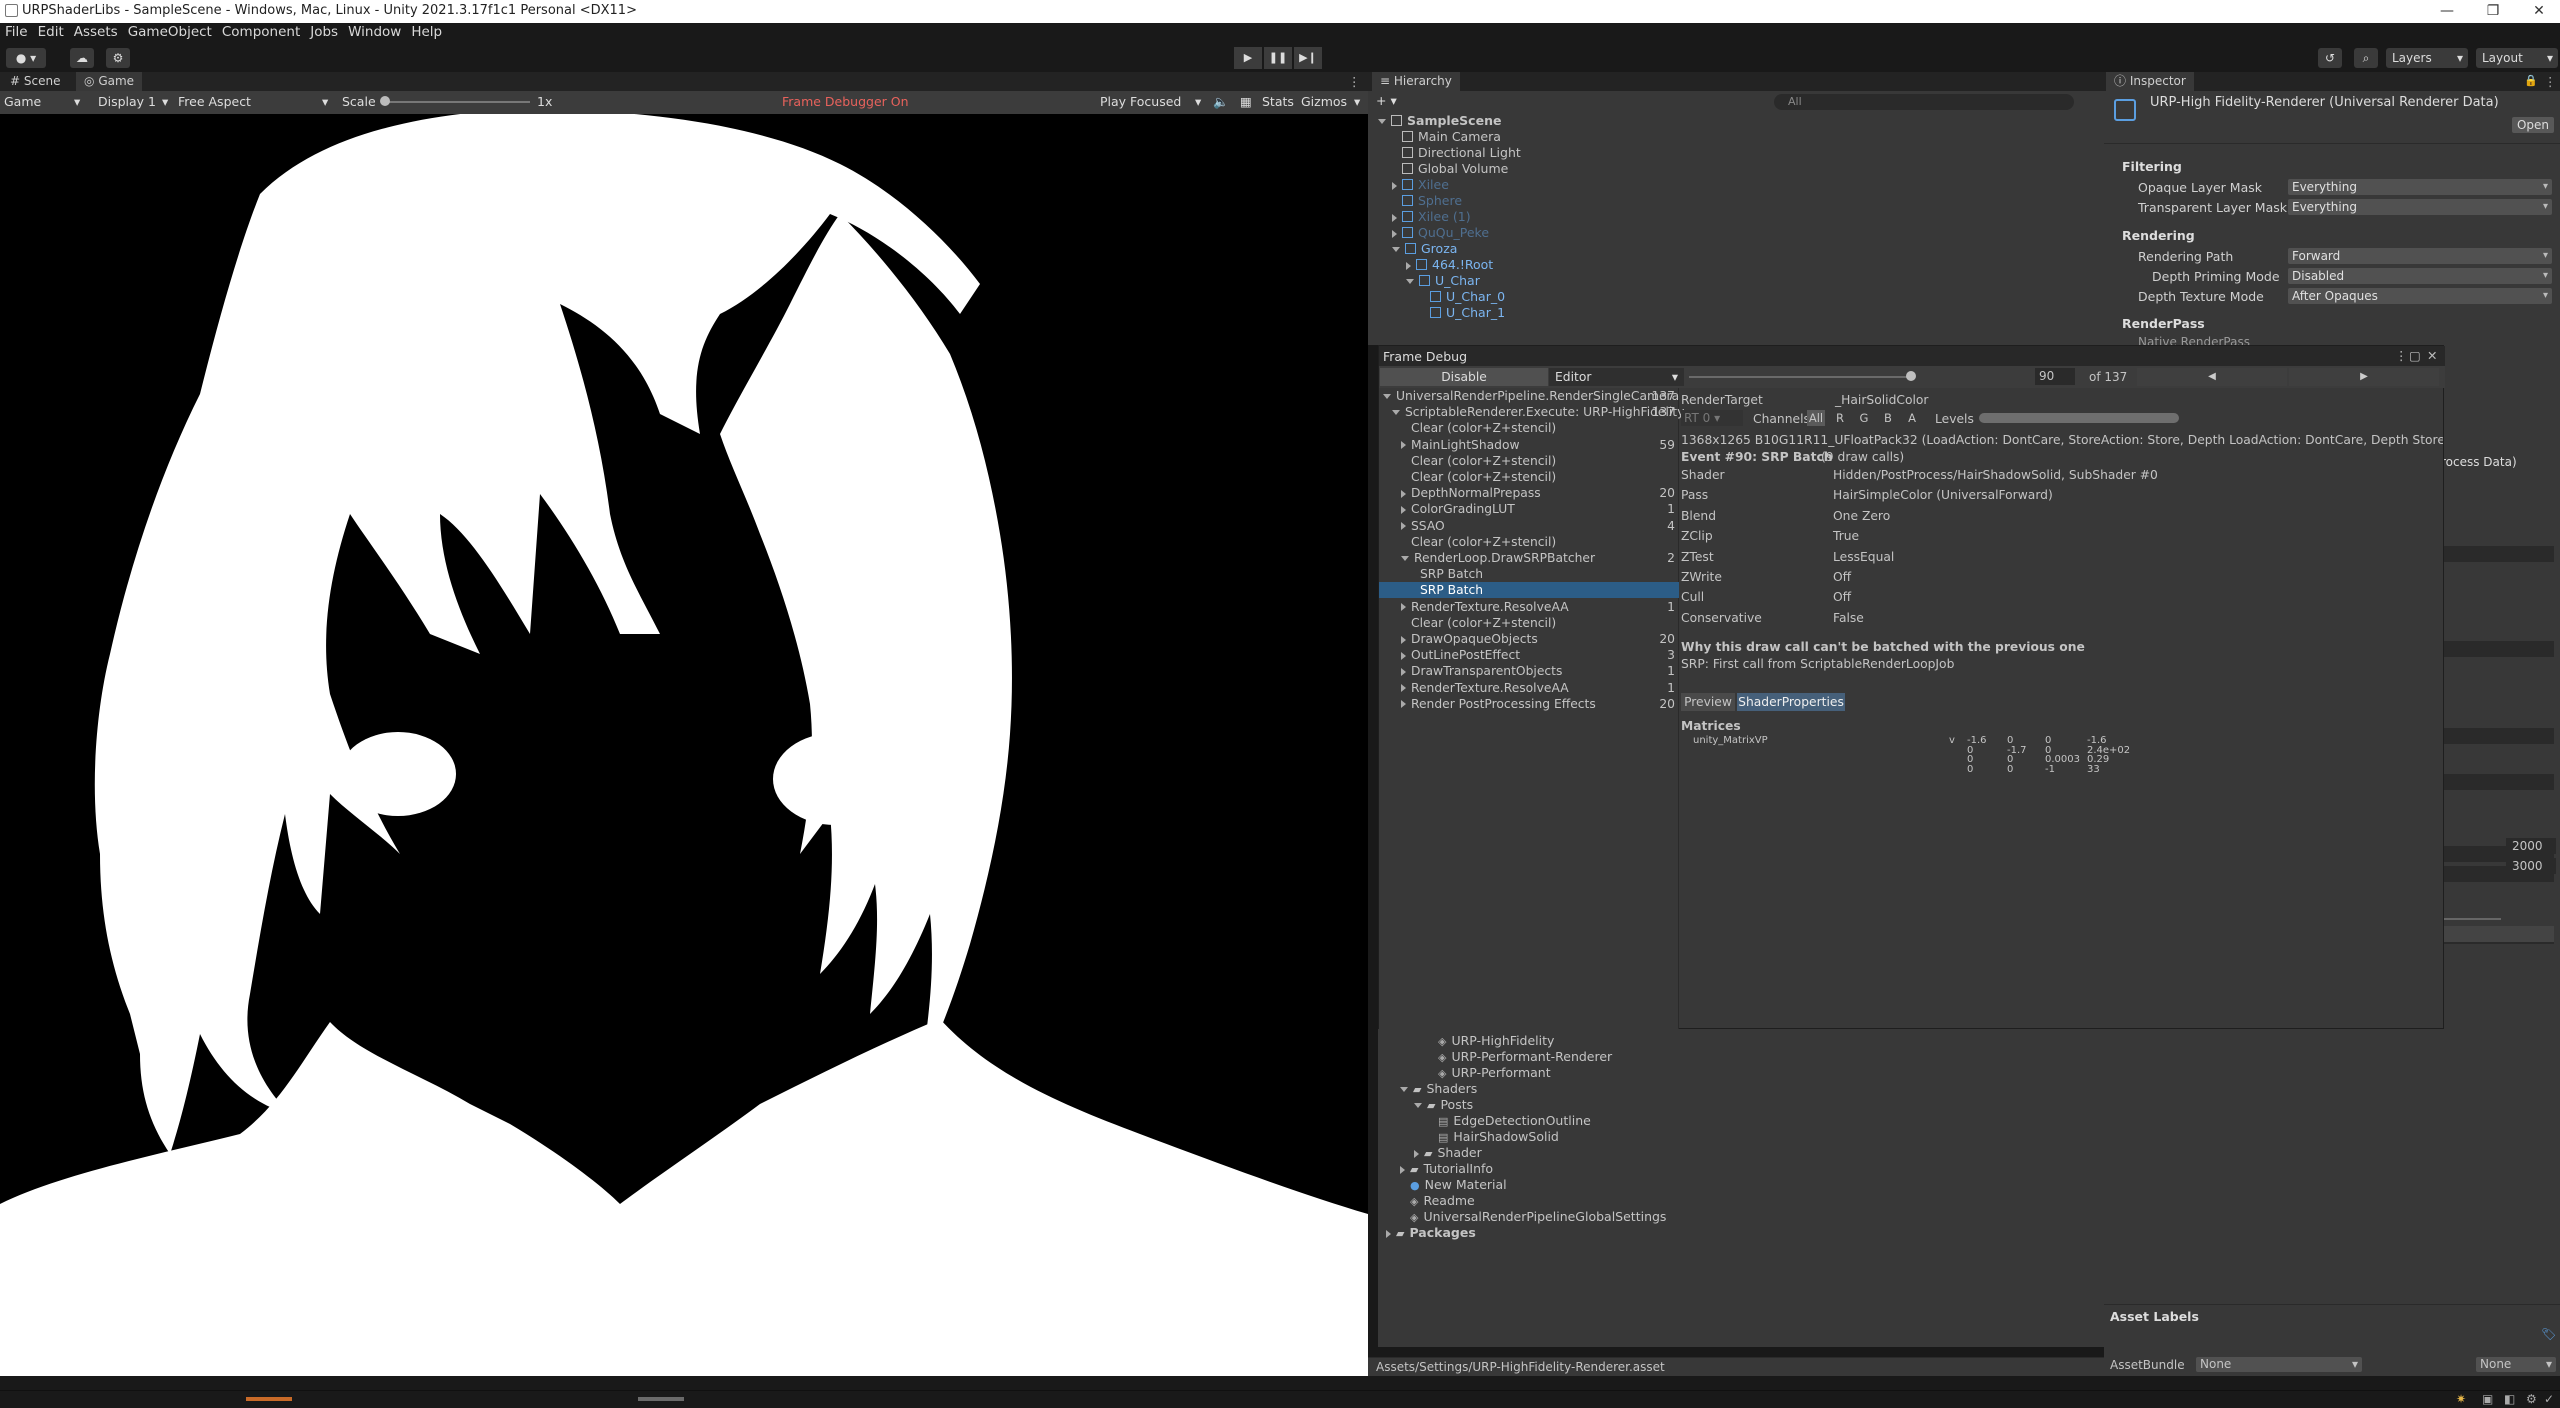 The width and height of the screenshot is (2560, 1408). Describe the element at coordinates (1708, 702) in the screenshot. I see `tab-preview: Preview` at that location.